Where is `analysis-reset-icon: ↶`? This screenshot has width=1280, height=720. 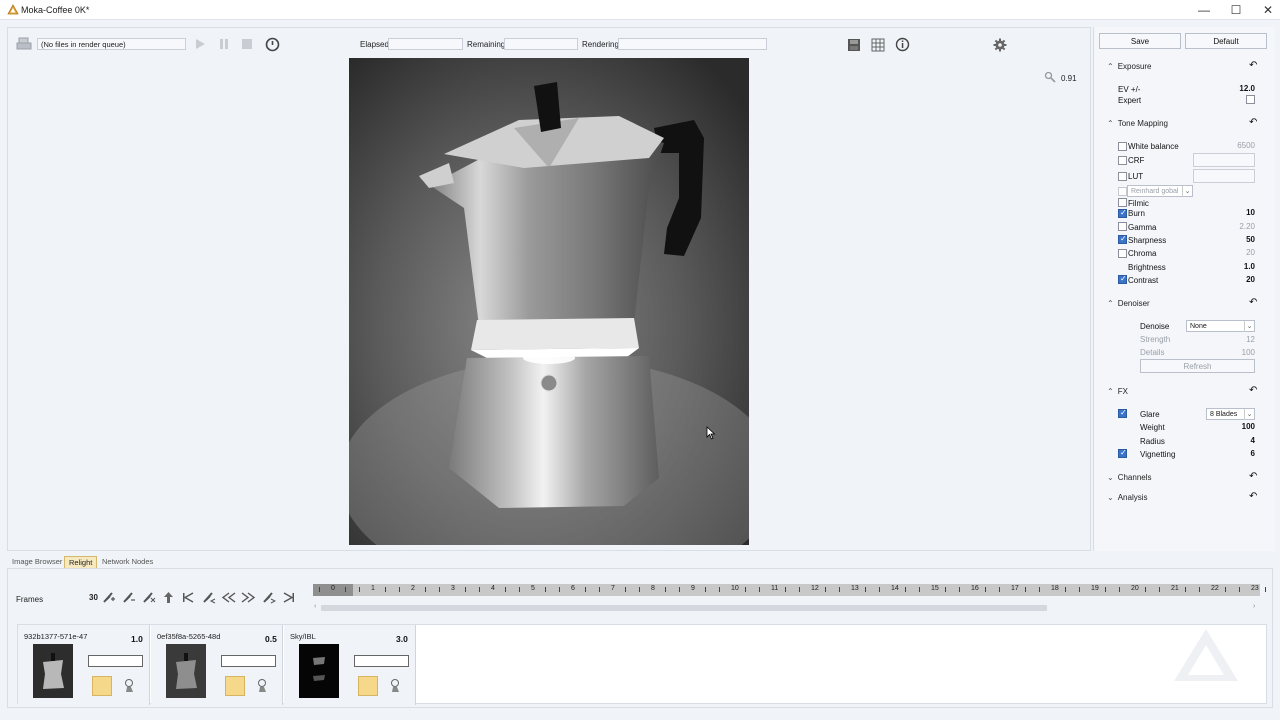
analysis-reset-icon: ↶ is located at coordinates (1253, 496).